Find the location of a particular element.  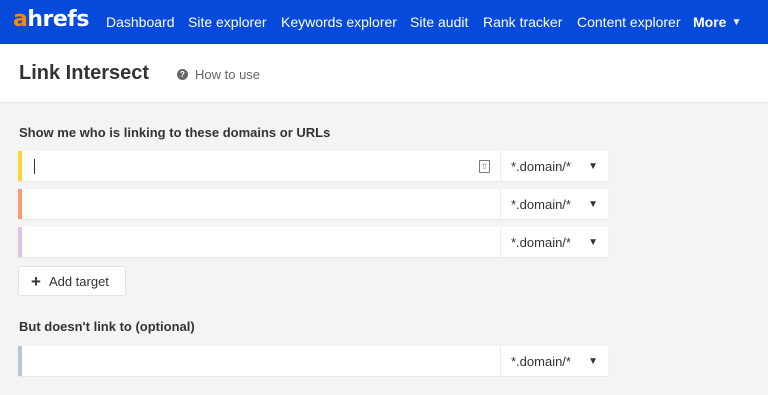

nav-dashboard: Dashboard is located at coordinates (140, 22).